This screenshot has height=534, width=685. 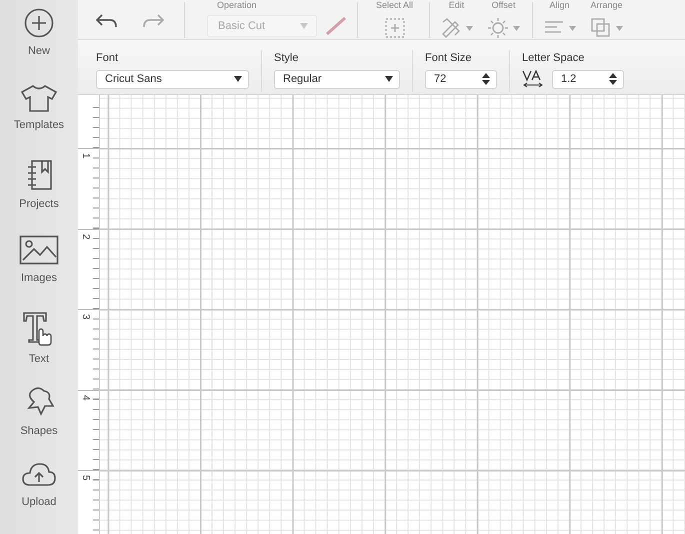 What do you see at coordinates (39, 192) in the screenshot?
I see `sidebar-item: Projects` at bounding box center [39, 192].